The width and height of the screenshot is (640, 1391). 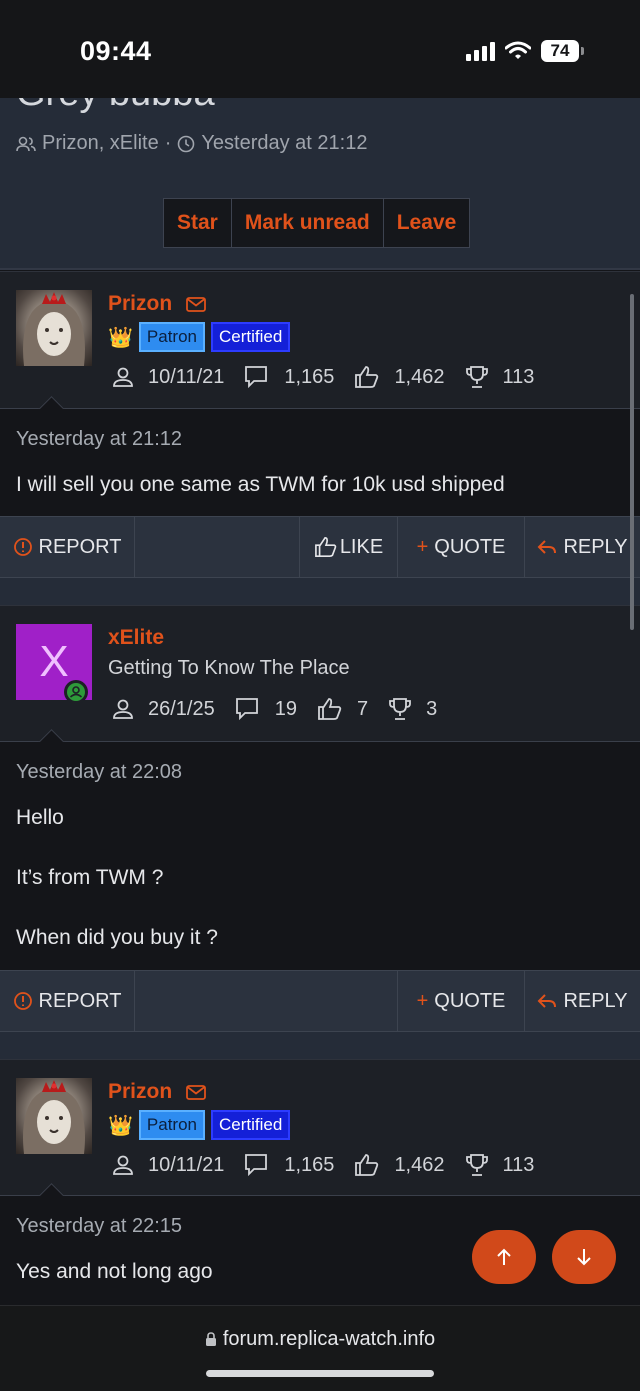 I want to click on thread-actions: Star Mark unread Leave, so click(x=317, y=223).